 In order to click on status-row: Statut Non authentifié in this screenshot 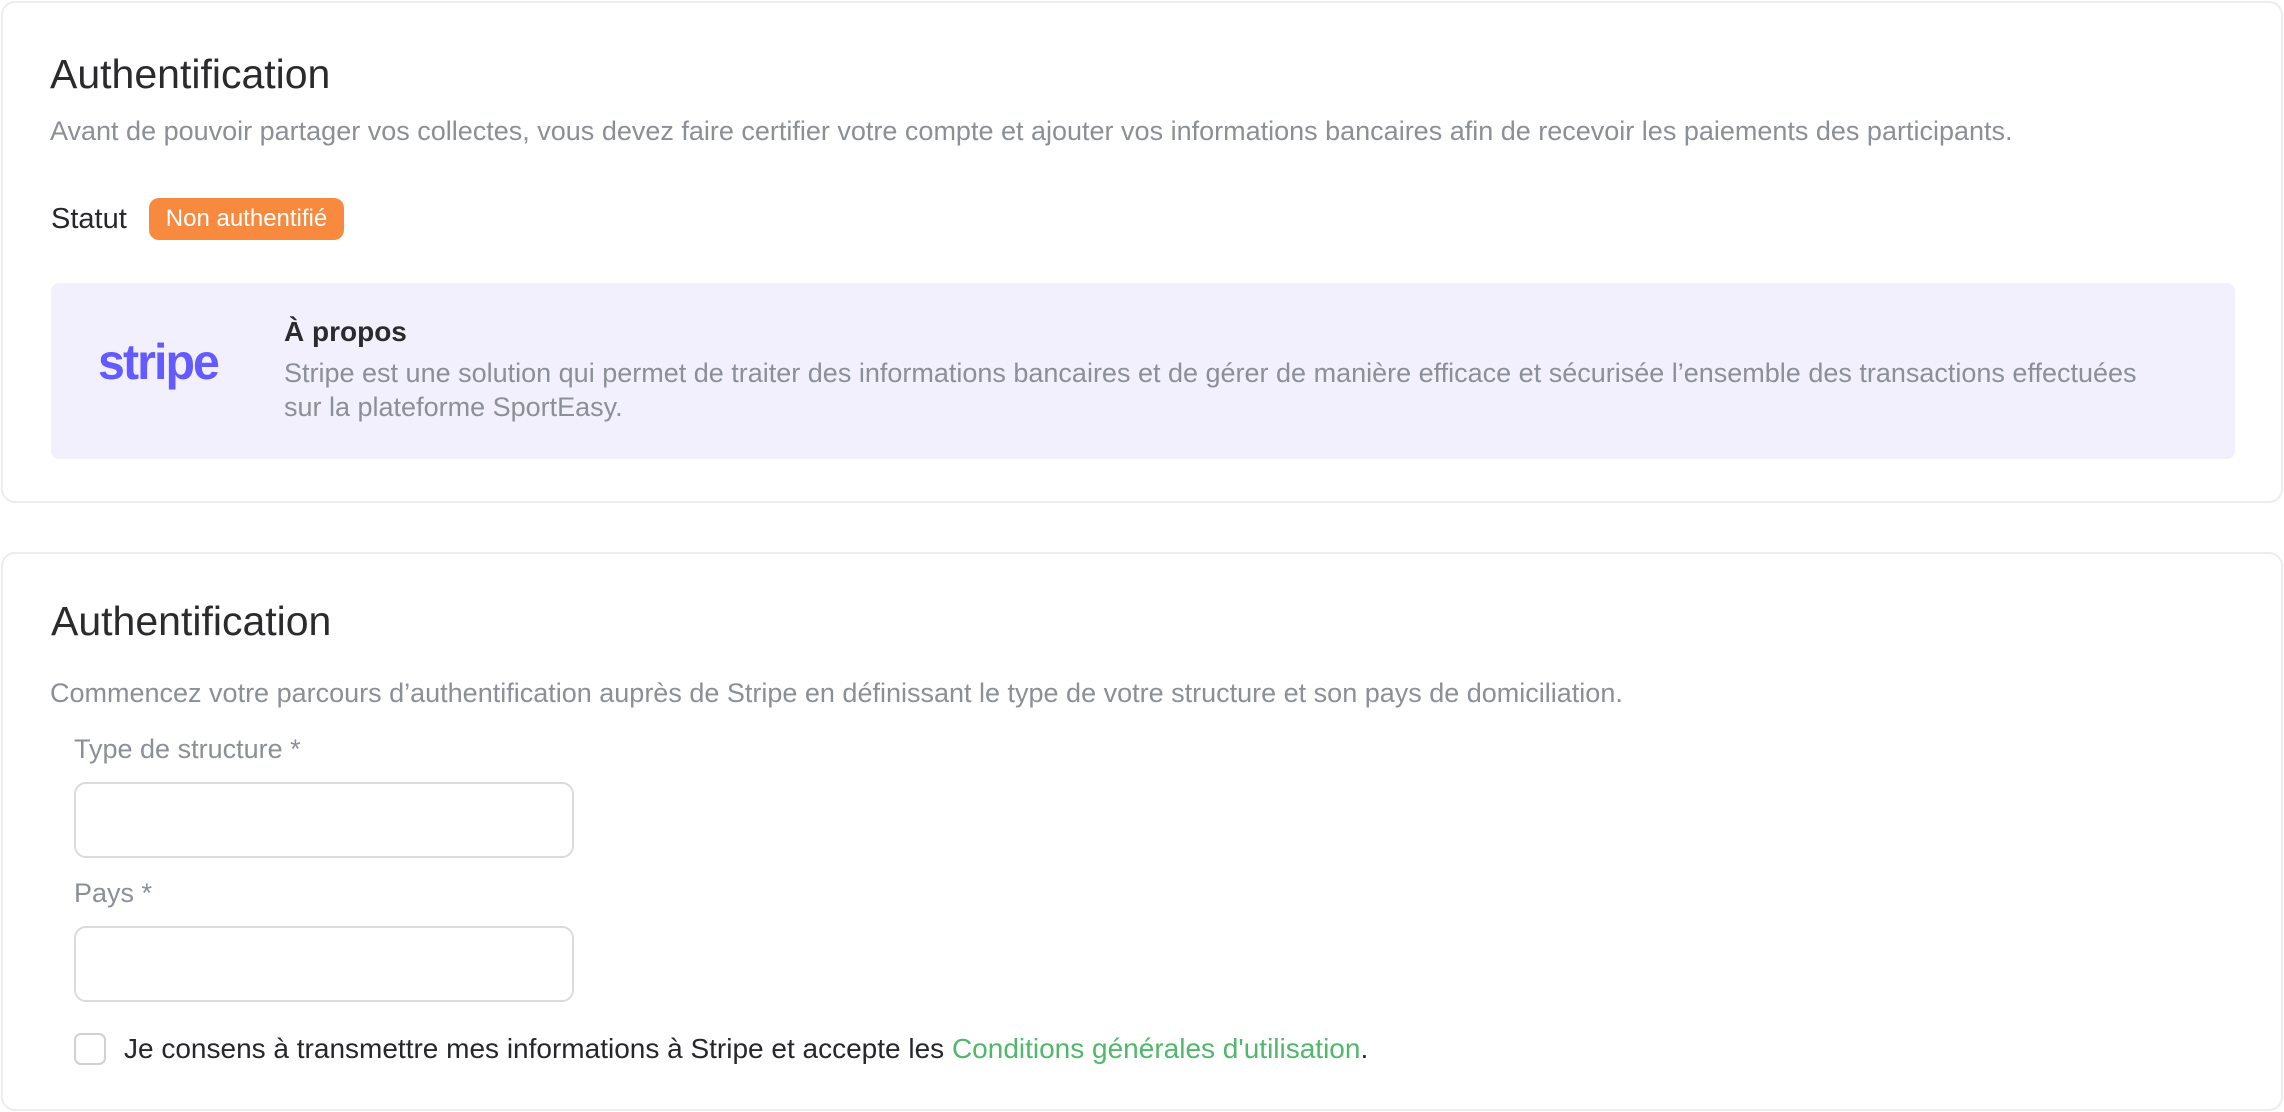, I will do `click(198, 219)`.